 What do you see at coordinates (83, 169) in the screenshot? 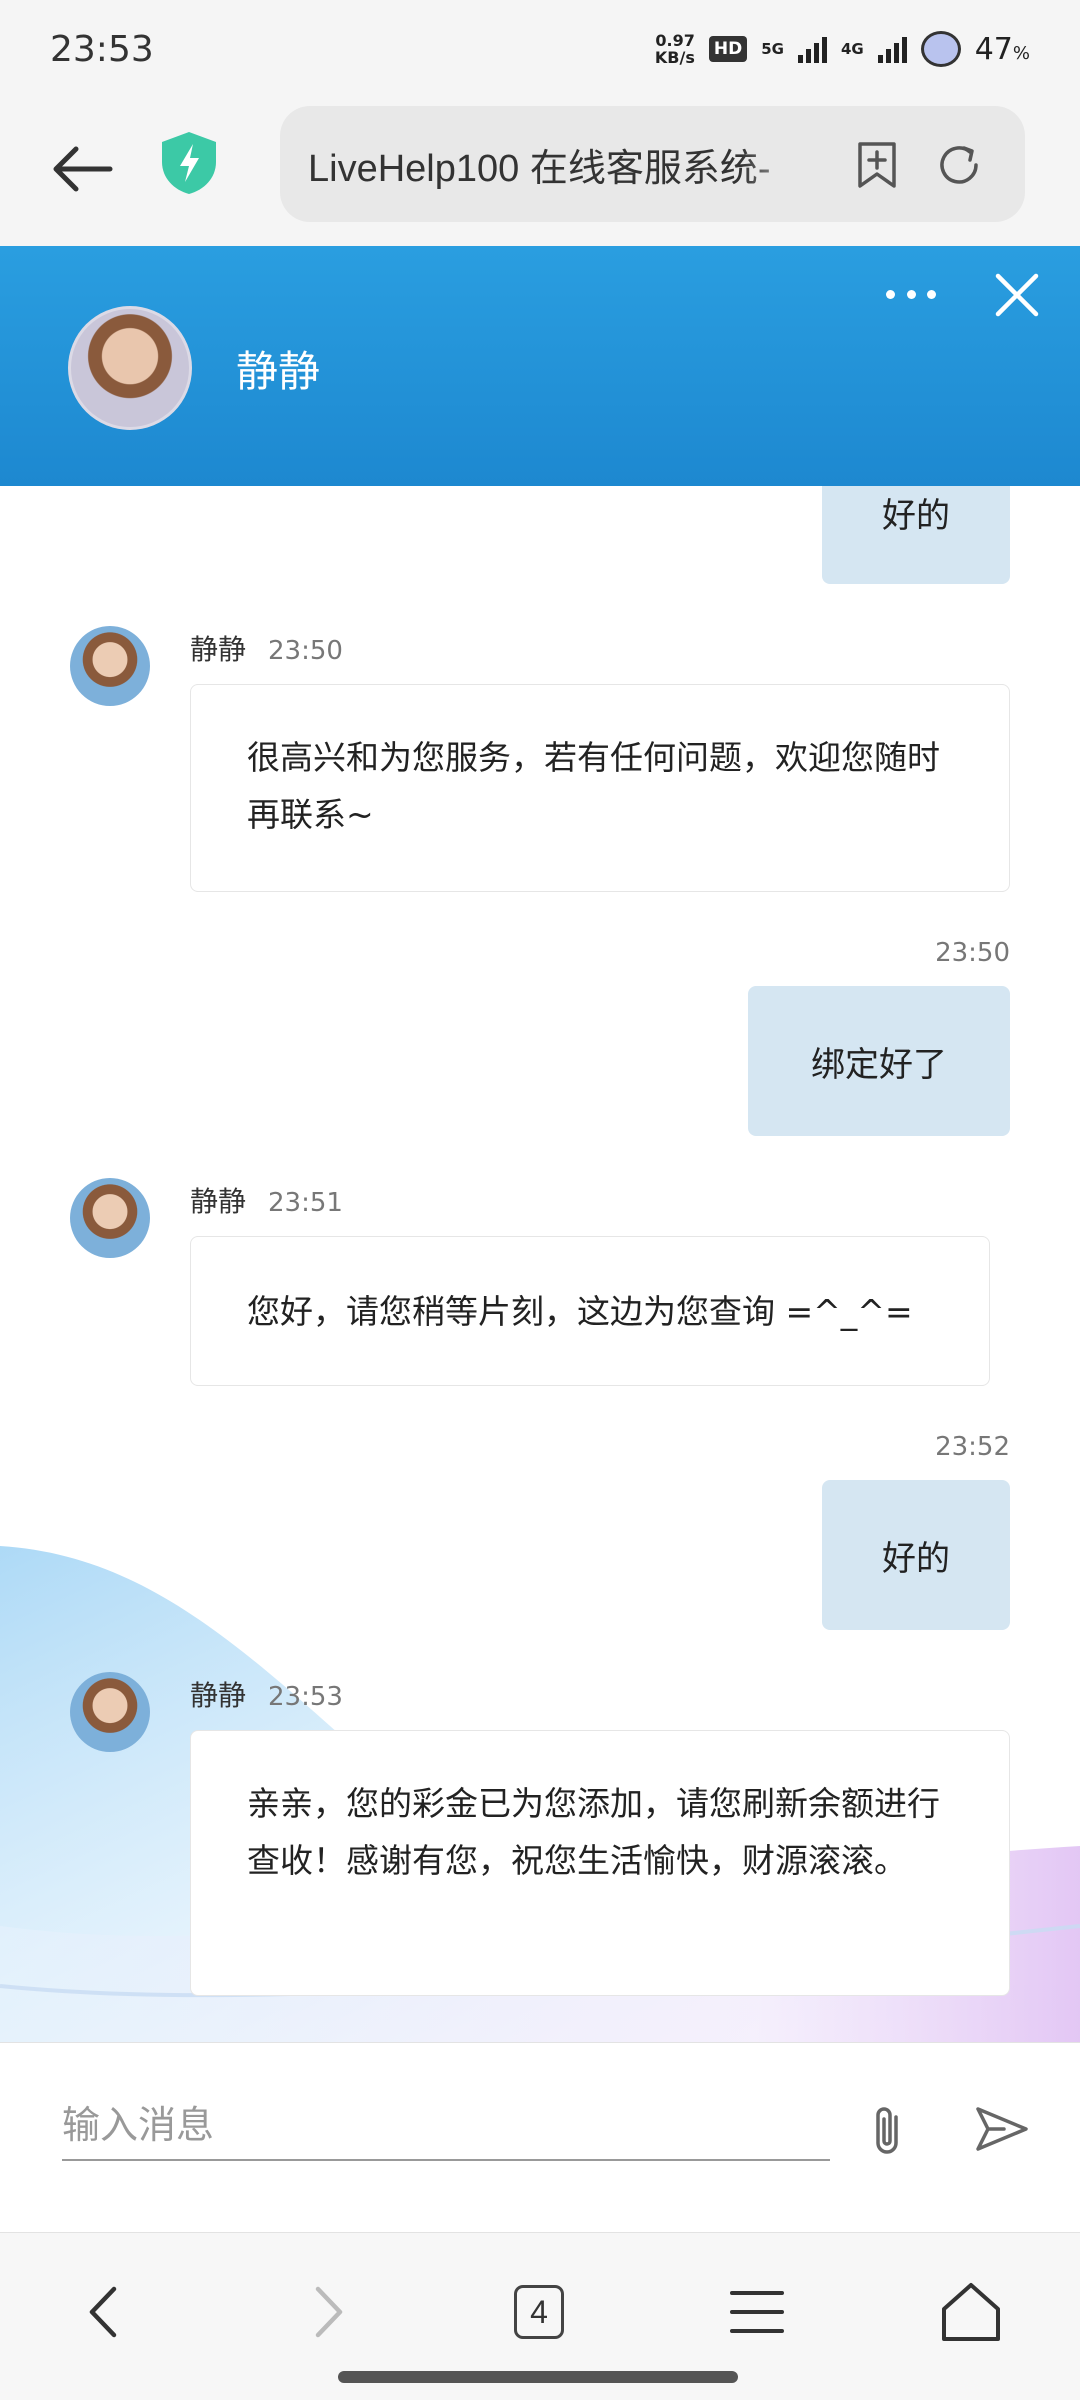
I see `back-arrow-icon` at bounding box center [83, 169].